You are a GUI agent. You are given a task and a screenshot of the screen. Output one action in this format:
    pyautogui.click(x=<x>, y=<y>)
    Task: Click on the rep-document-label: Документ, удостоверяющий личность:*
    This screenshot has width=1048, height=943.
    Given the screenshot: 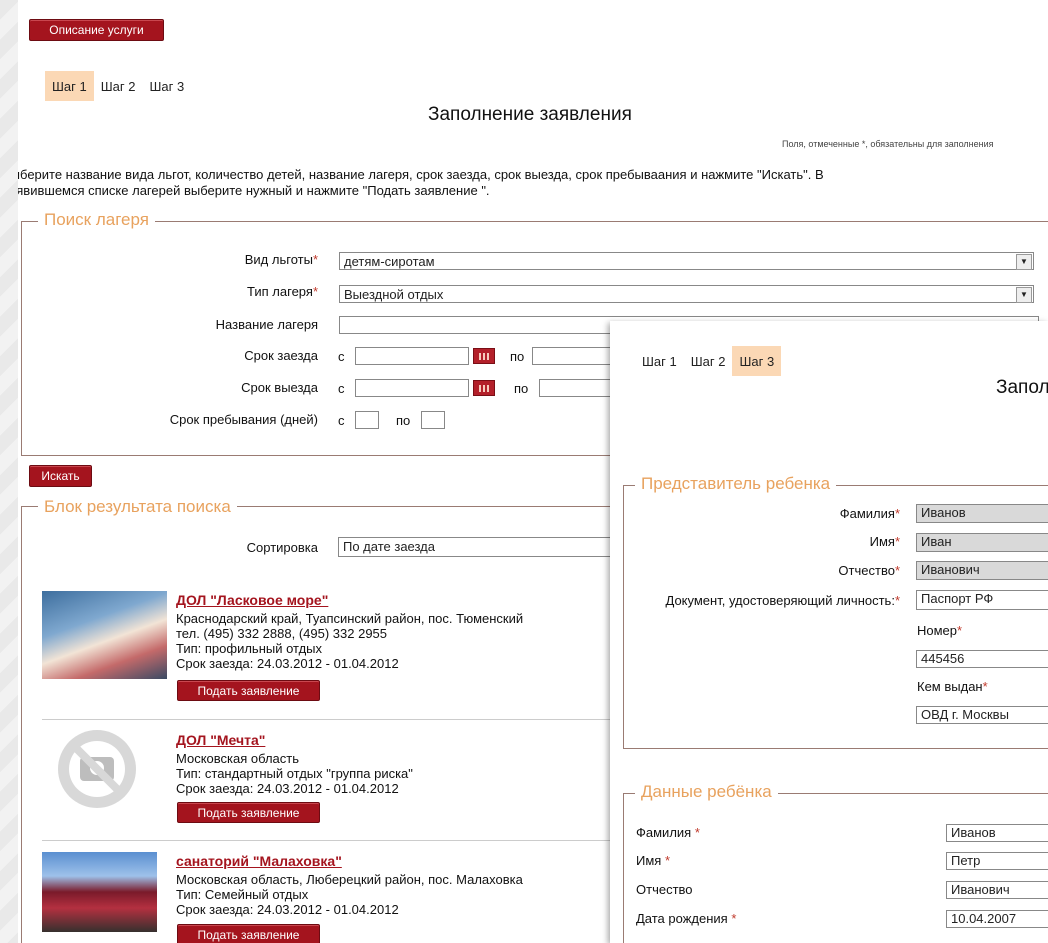 What is the action you would take?
    pyautogui.click(x=783, y=600)
    